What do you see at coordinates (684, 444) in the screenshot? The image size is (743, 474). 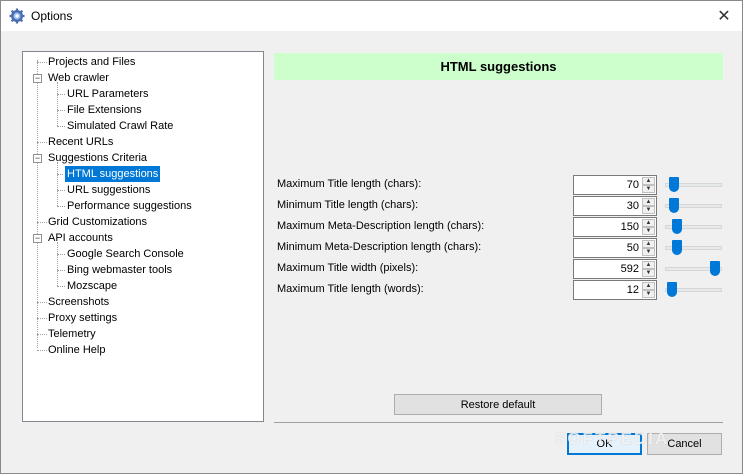 I see `cancel-button: Cancel` at bounding box center [684, 444].